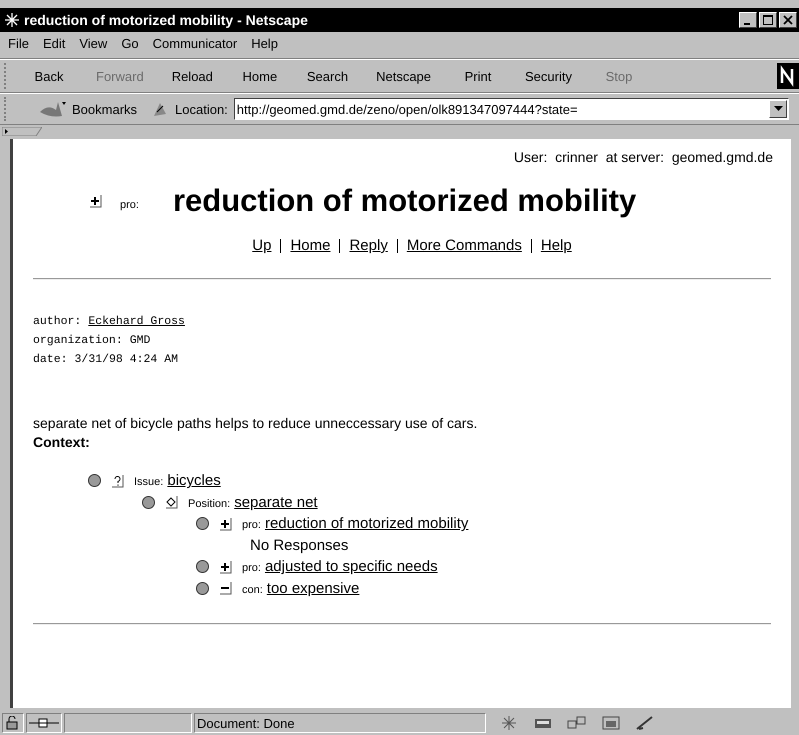  What do you see at coordinates (299, 545) in the screenshot?
I see `no-responses-text: No Responses` at bounding box center [299, 545].